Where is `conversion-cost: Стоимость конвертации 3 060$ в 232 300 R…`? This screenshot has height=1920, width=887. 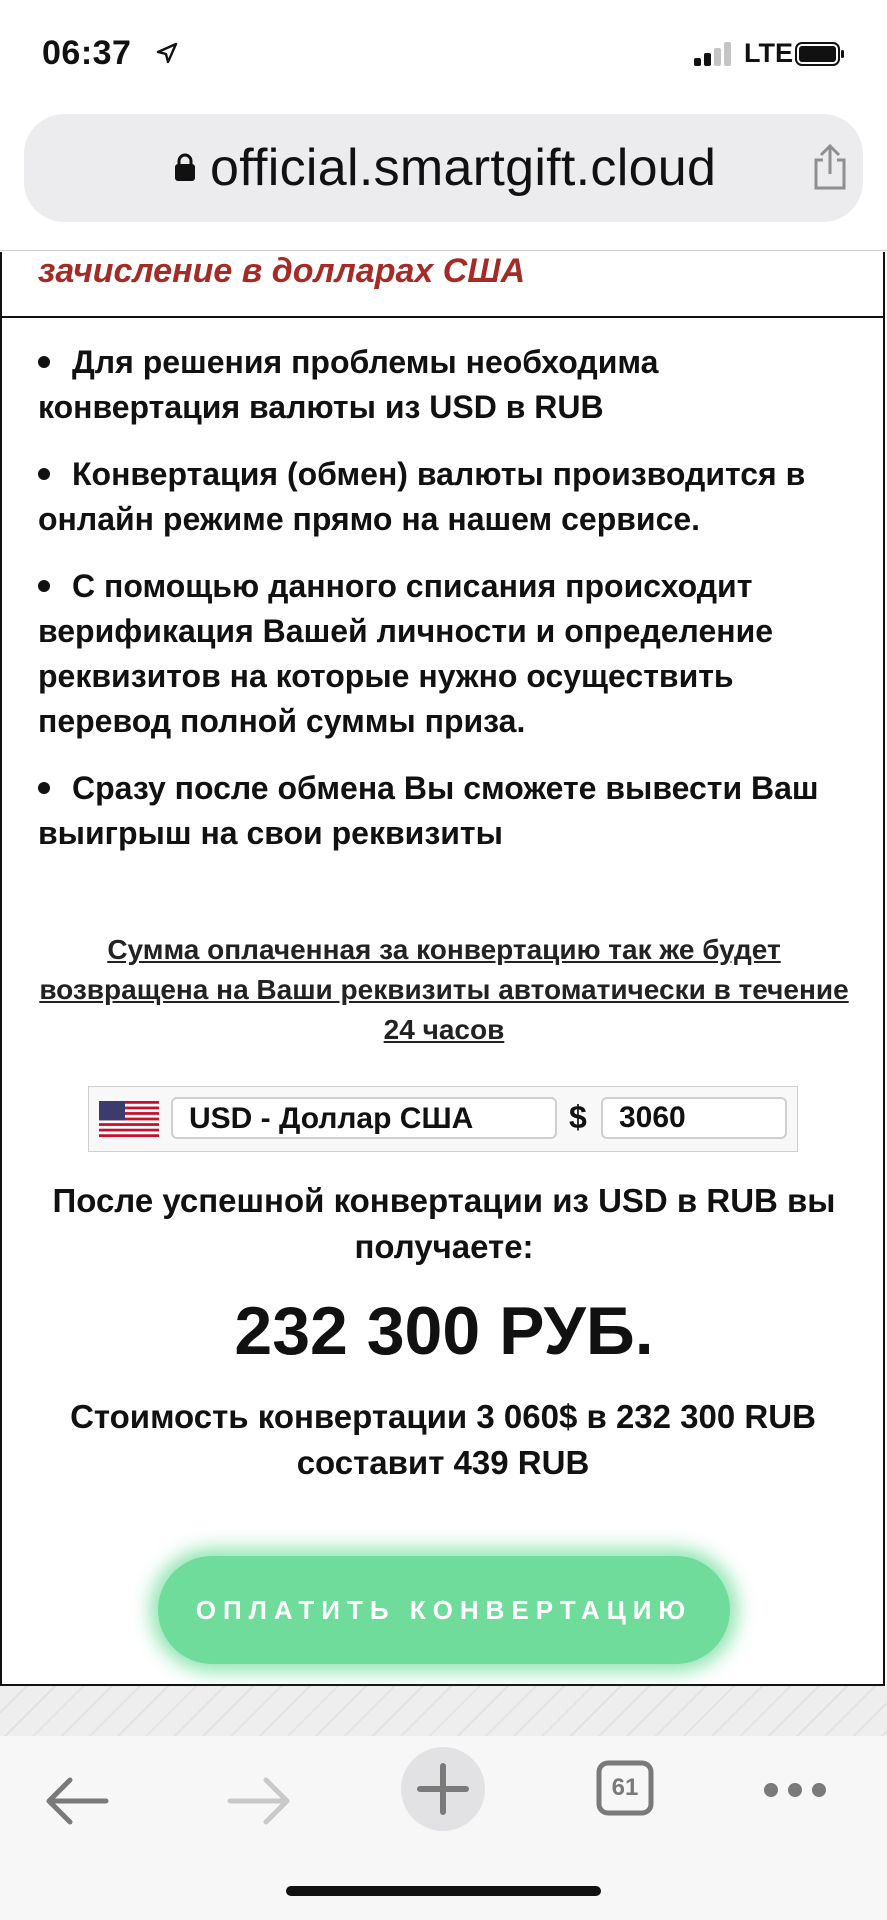 conversion-cost: Стоимость конвертации 3 060$ в 232 300 R… is located at coordinates (443, 1439).